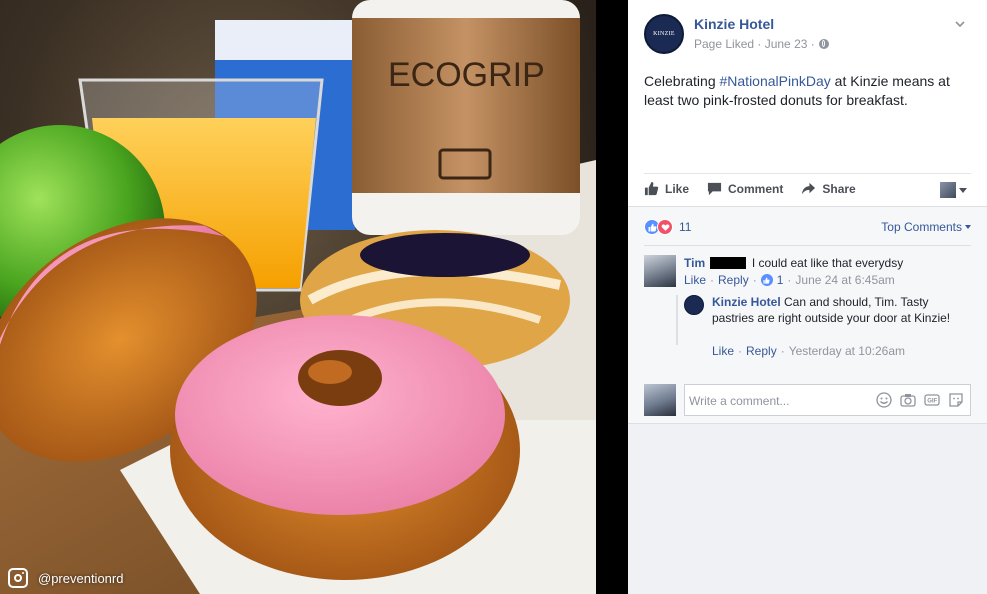 Image resolution: width=987 pixels, height=594 pixels. I want to click on redacted-surname, so click(728, 263).